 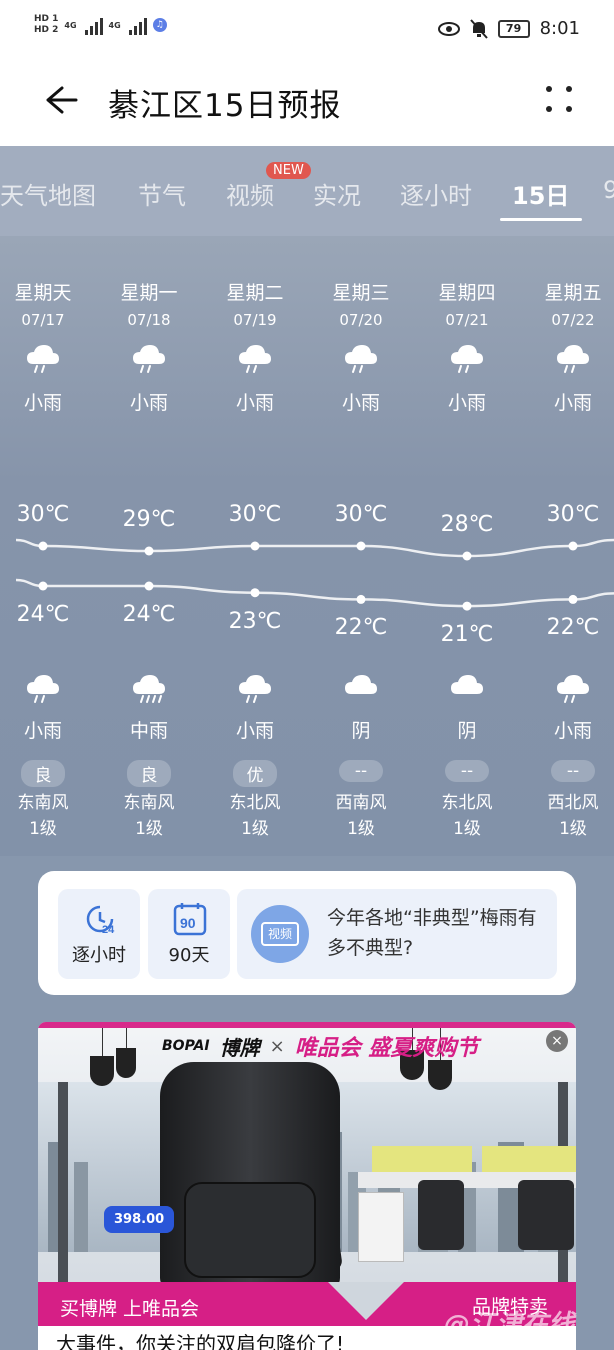 What do you see at coordinates (100, 920) in the screenshot?
I see `clock-24-icon: 24` at bounding box center [100, 920].